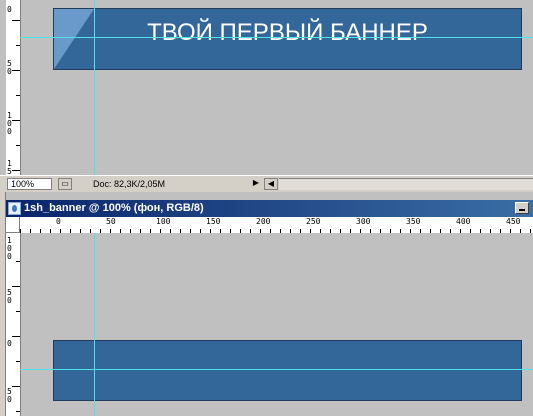  I want to click on document-icon: ▭, so click(65, 184).